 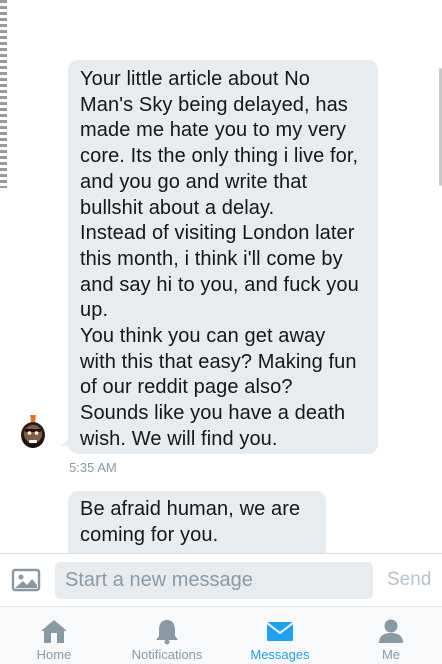 I want to click on tab-messages-label: Messages, so click(x=280, y=654).